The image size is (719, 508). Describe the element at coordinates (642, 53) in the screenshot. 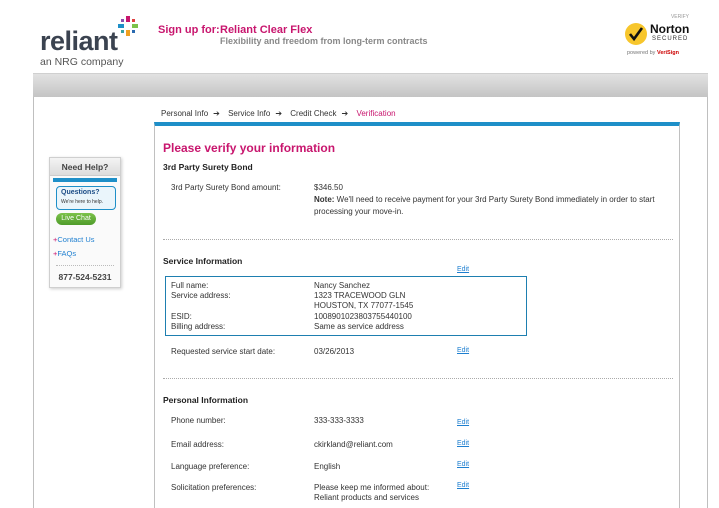

I see `powered-prefix: powered by` at that location.